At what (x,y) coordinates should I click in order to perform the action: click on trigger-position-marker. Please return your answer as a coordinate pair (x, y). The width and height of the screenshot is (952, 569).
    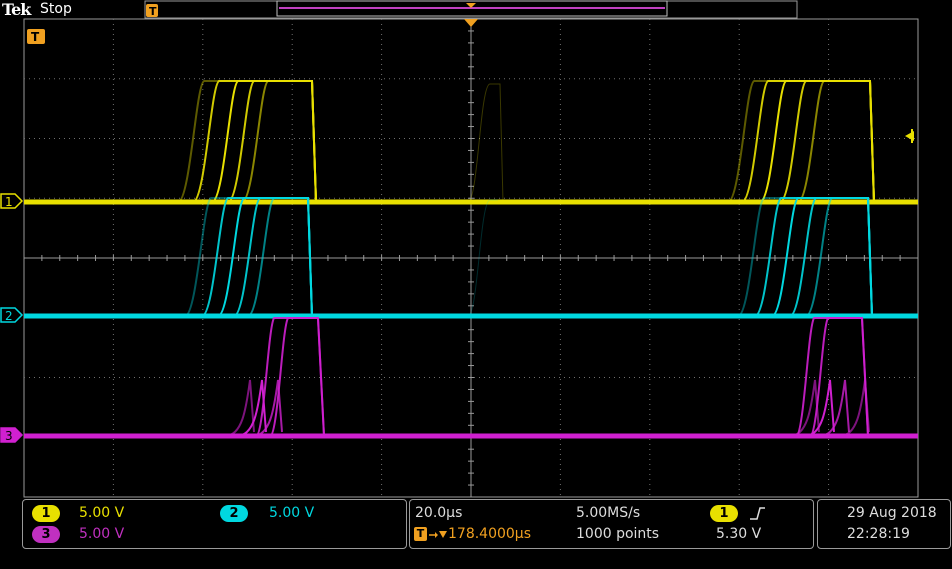
    Looking at the image, I should click on (471, 23).